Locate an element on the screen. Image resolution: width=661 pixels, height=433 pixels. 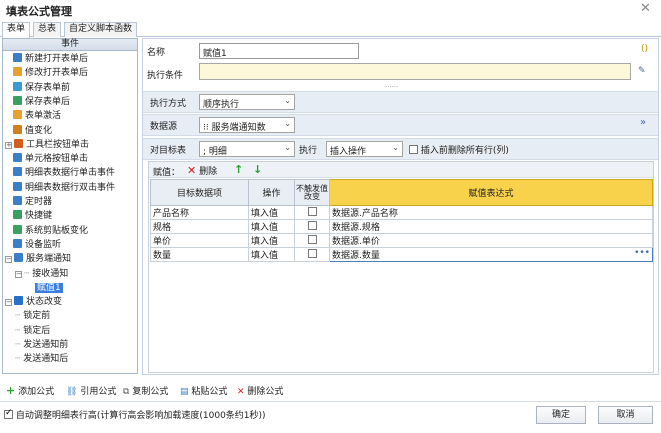
doc-icon is located at coordinates (17, 86).